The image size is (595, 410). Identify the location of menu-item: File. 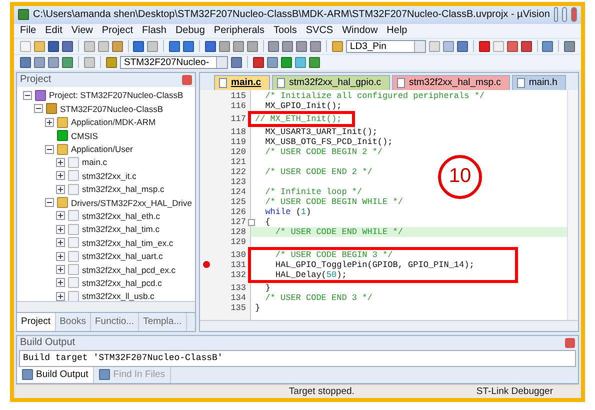
(28, 30).